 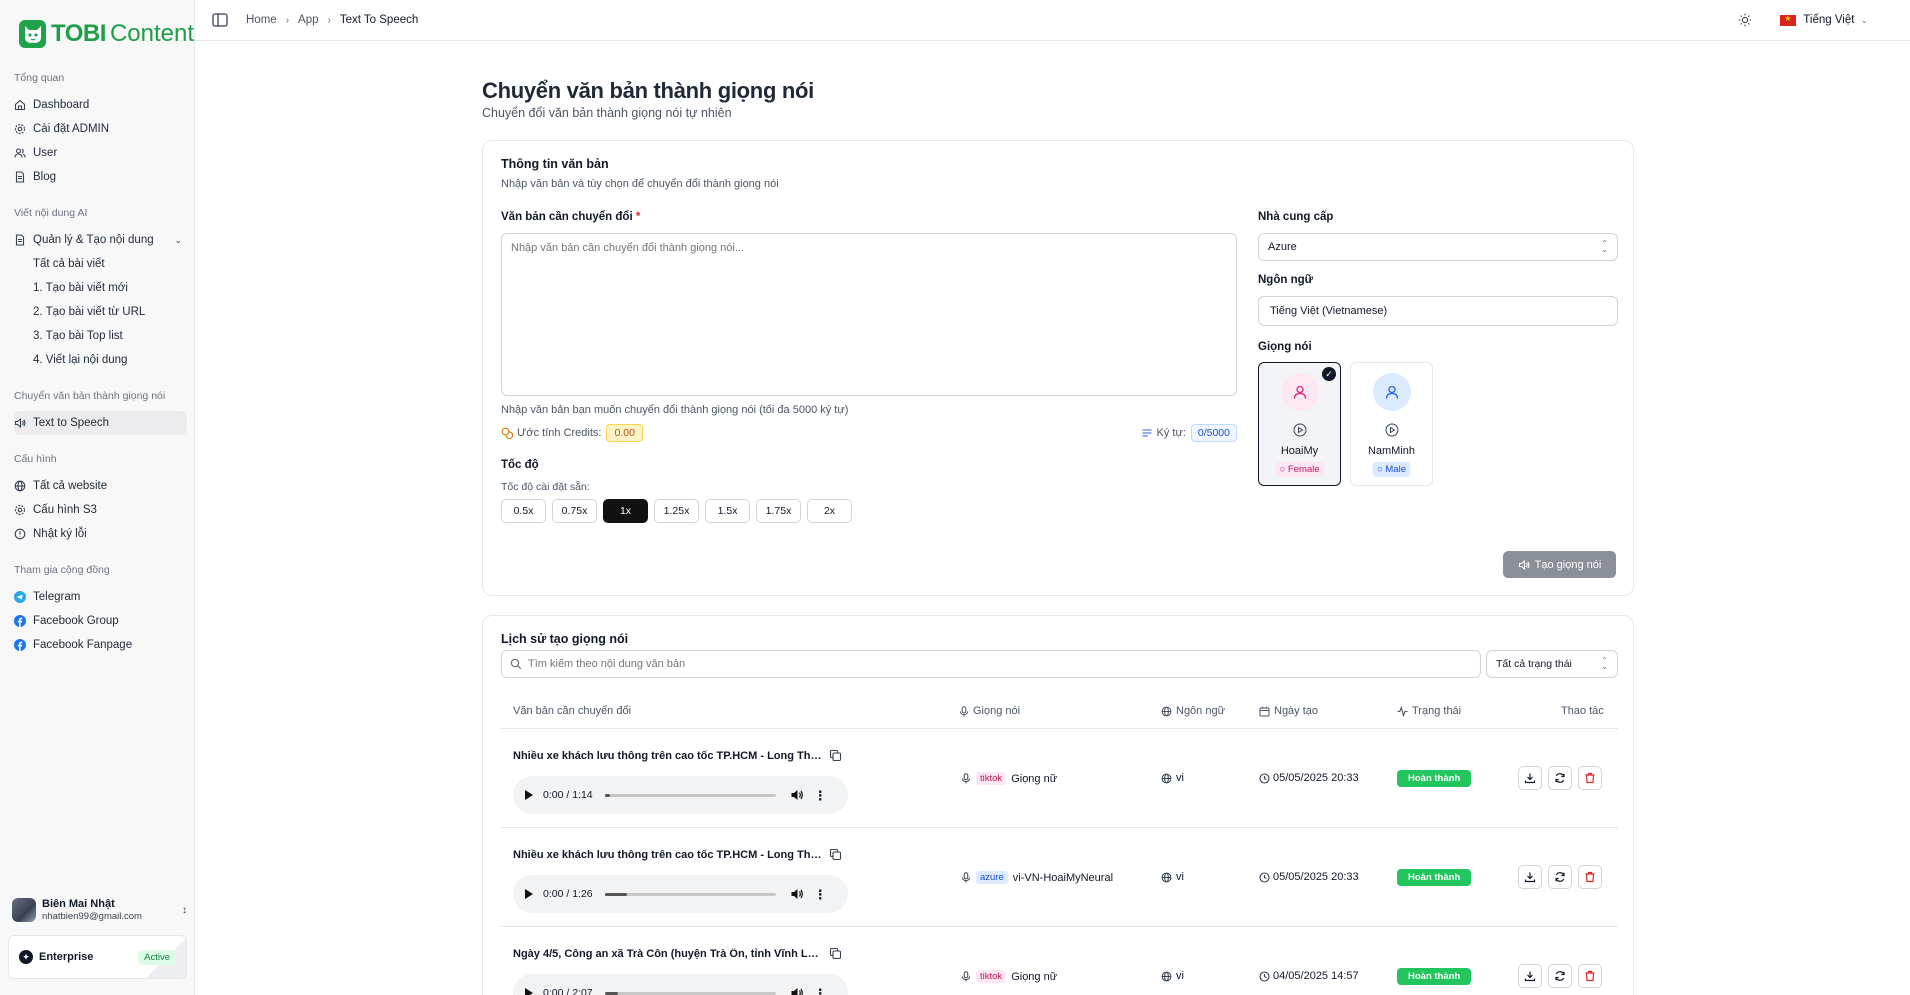 I want to click on chevron-right-icon: ›, so click(x=329, y=20).